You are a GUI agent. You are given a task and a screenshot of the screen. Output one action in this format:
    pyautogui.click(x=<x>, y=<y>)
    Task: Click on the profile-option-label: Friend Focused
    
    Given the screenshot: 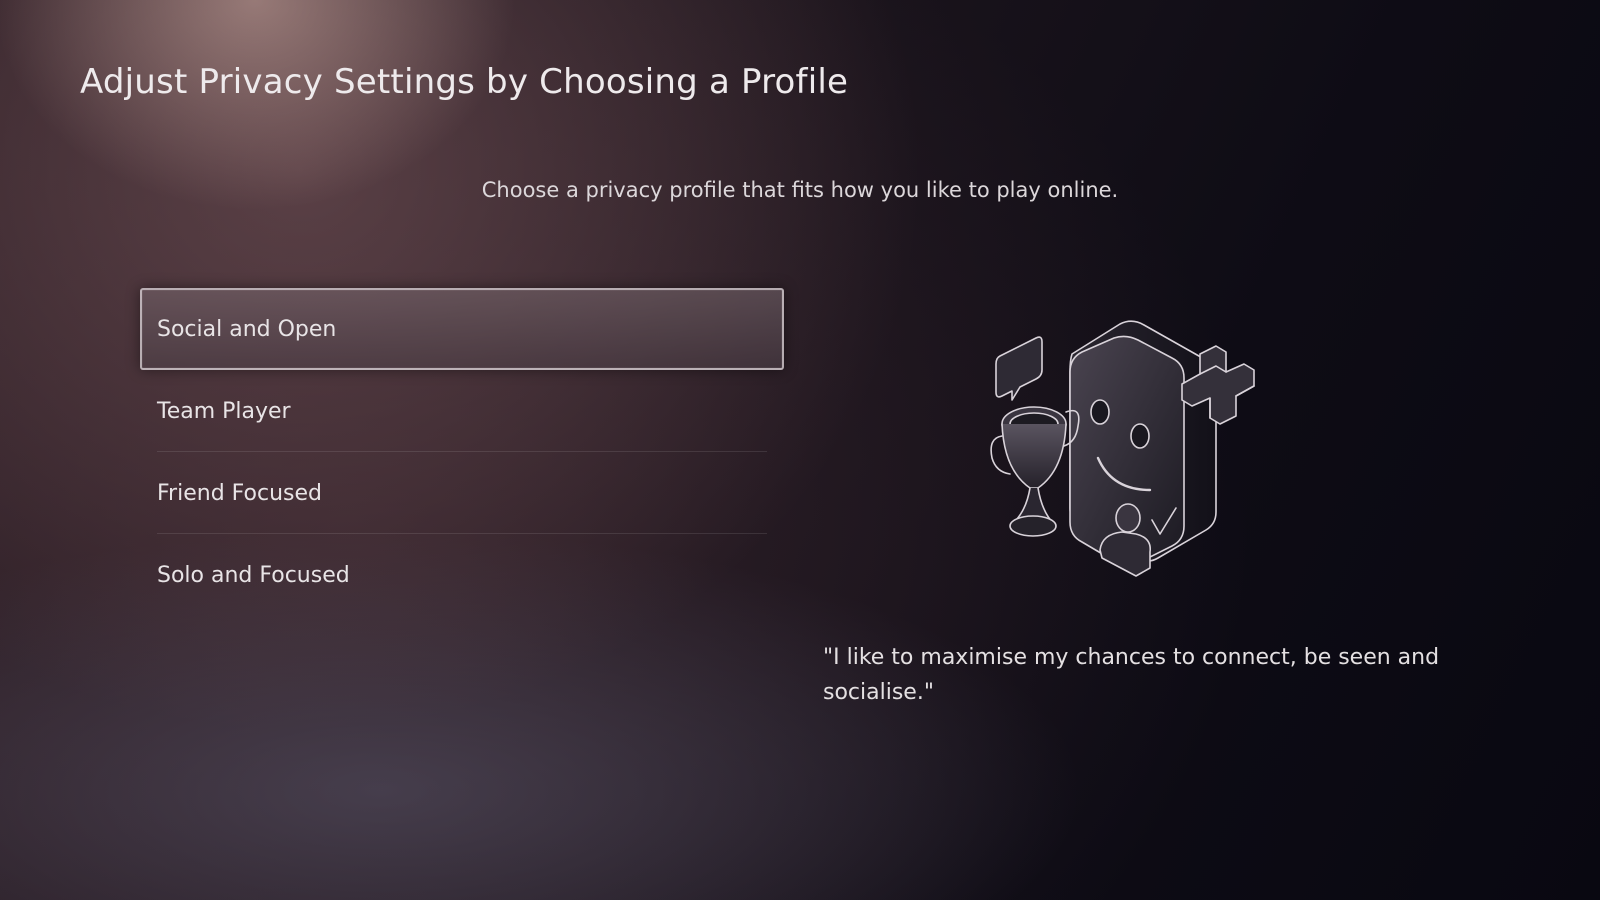 What is the action you would take?
    pyautogui.click(x=239, y=493)
    